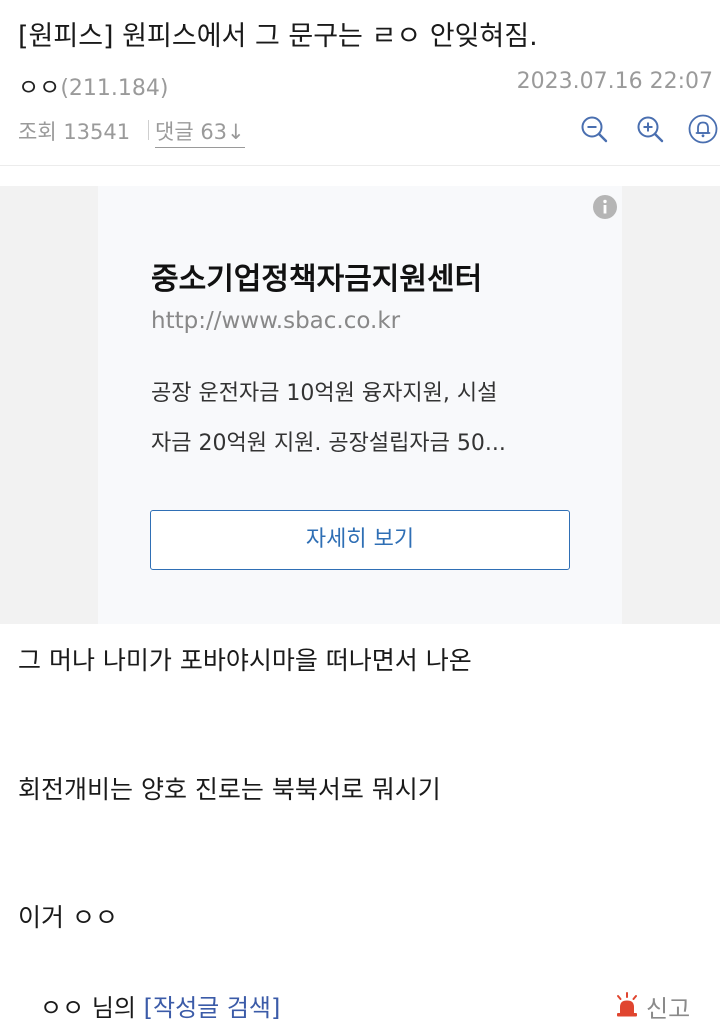 This screenshot has width=720, height=1035. Describe the element at coordinates (113, 1008) in the screenshot. I see `footer-author-suffix: 님의` at that location.